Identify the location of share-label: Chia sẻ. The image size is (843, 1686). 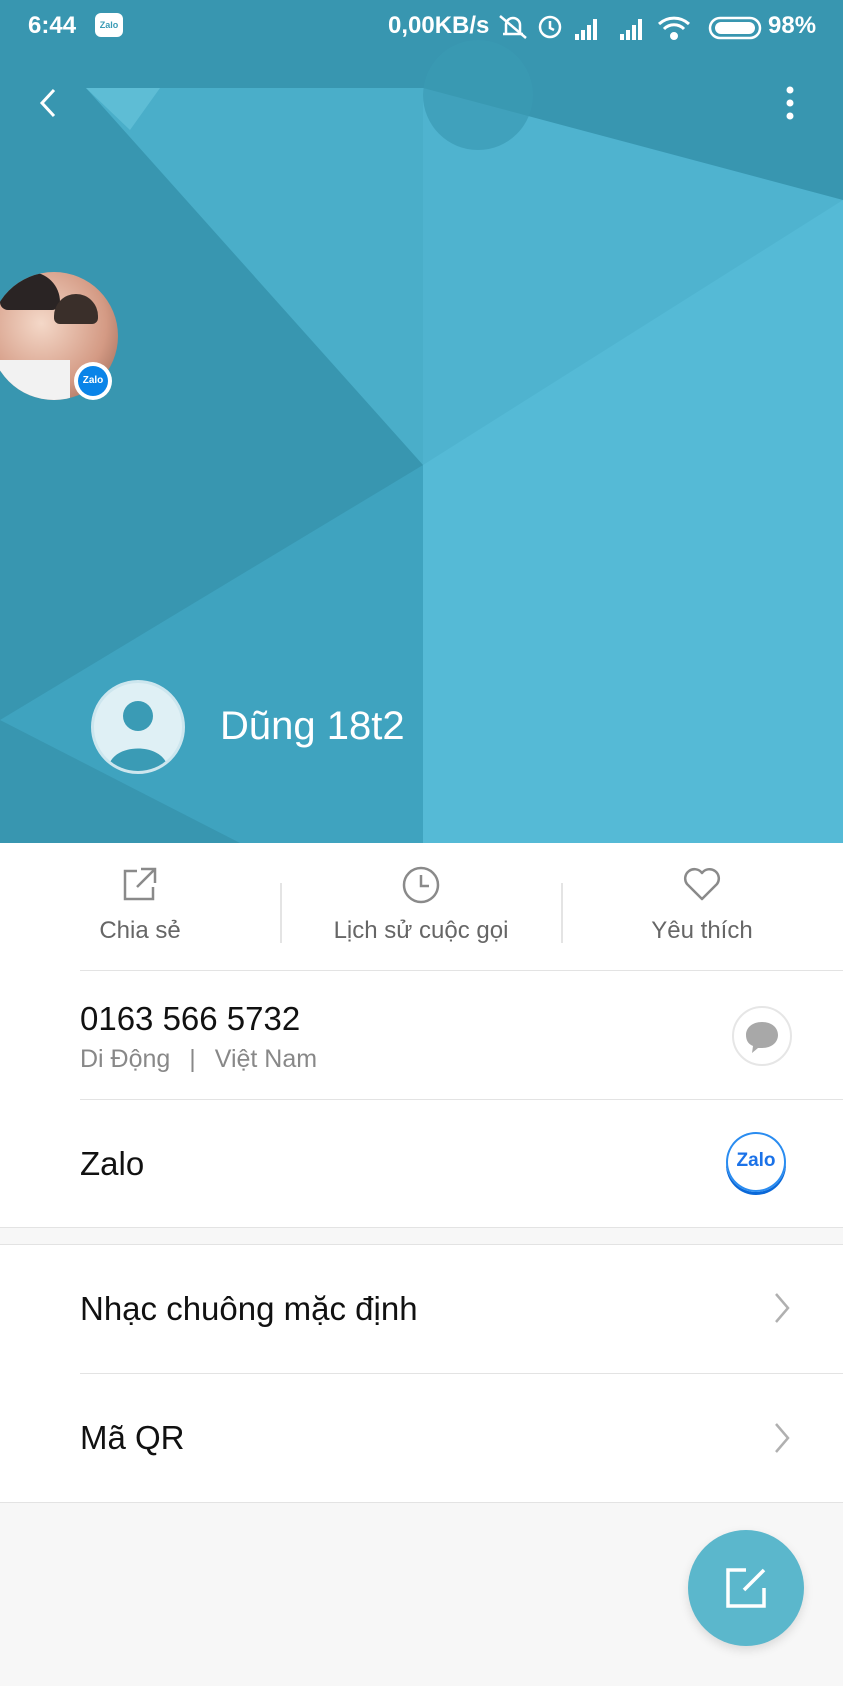
(140, 930).